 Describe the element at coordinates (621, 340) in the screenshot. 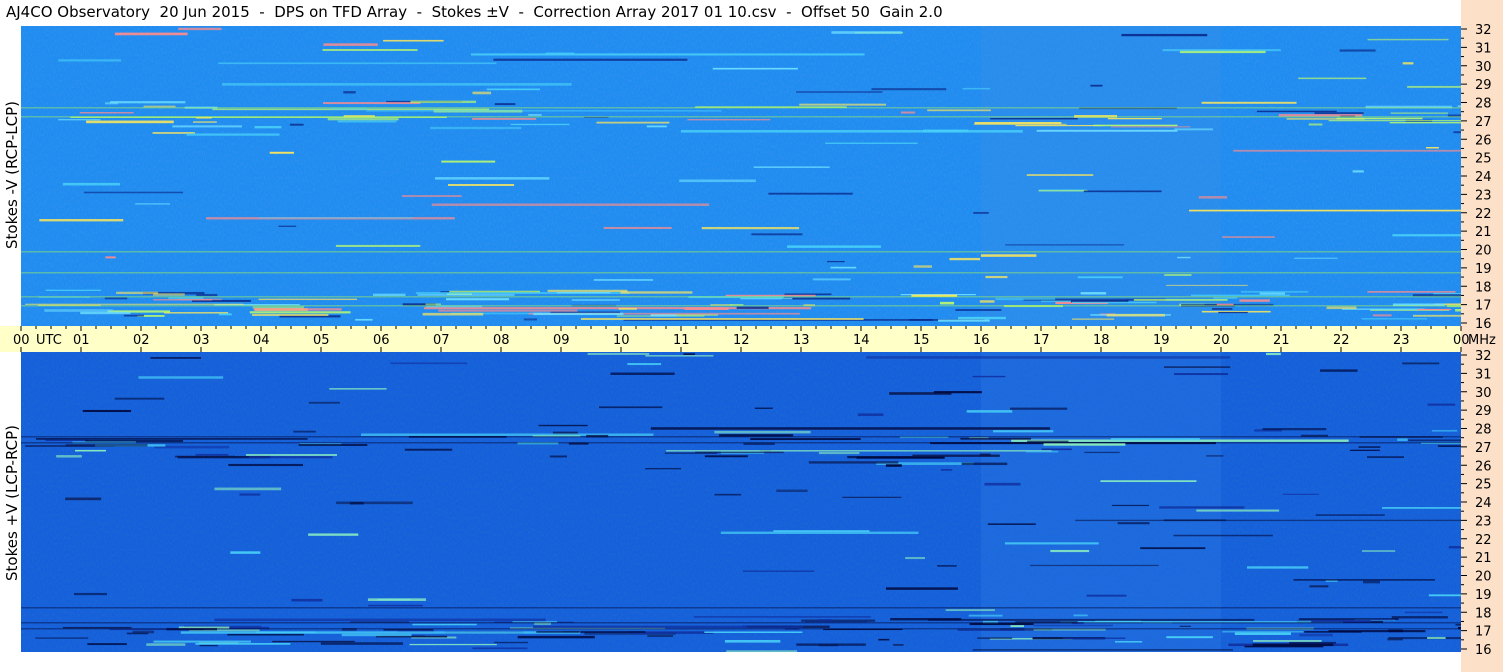

I see `time-tick-label: 10` at that location.